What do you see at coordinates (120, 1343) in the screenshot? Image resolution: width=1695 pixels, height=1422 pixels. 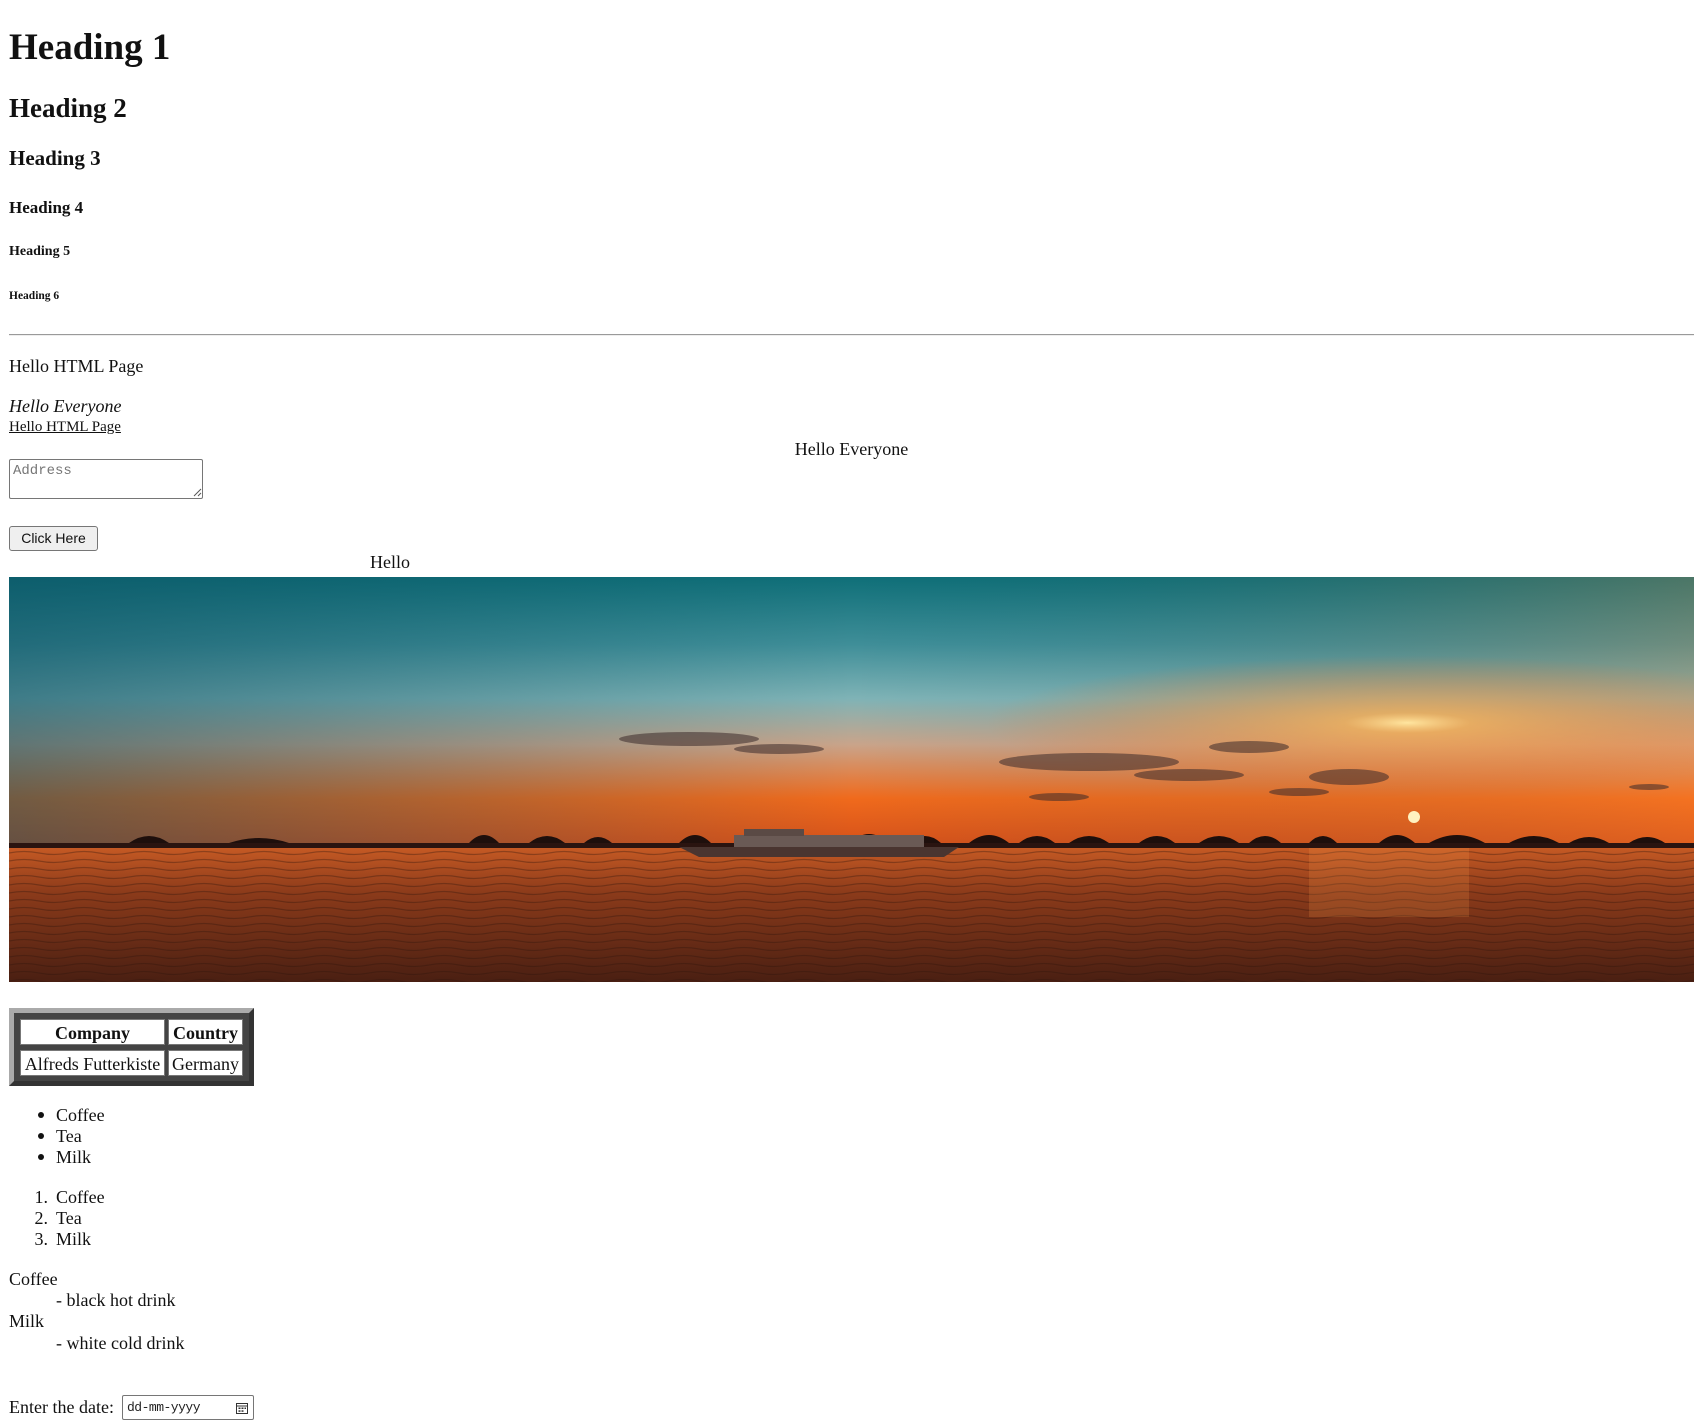 I see `description-definition: - white cold drink` at bounding box center [120, 1343].